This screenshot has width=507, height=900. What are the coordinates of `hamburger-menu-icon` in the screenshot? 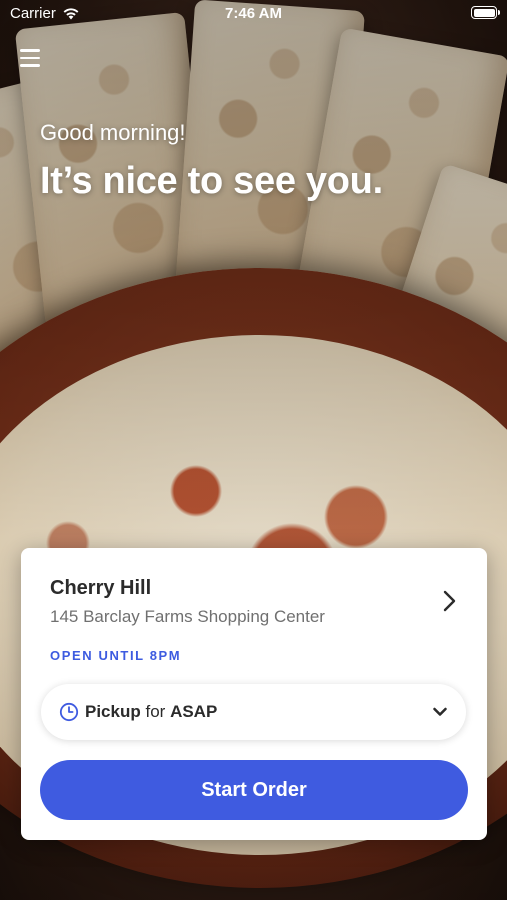 It's located at (30, 58).